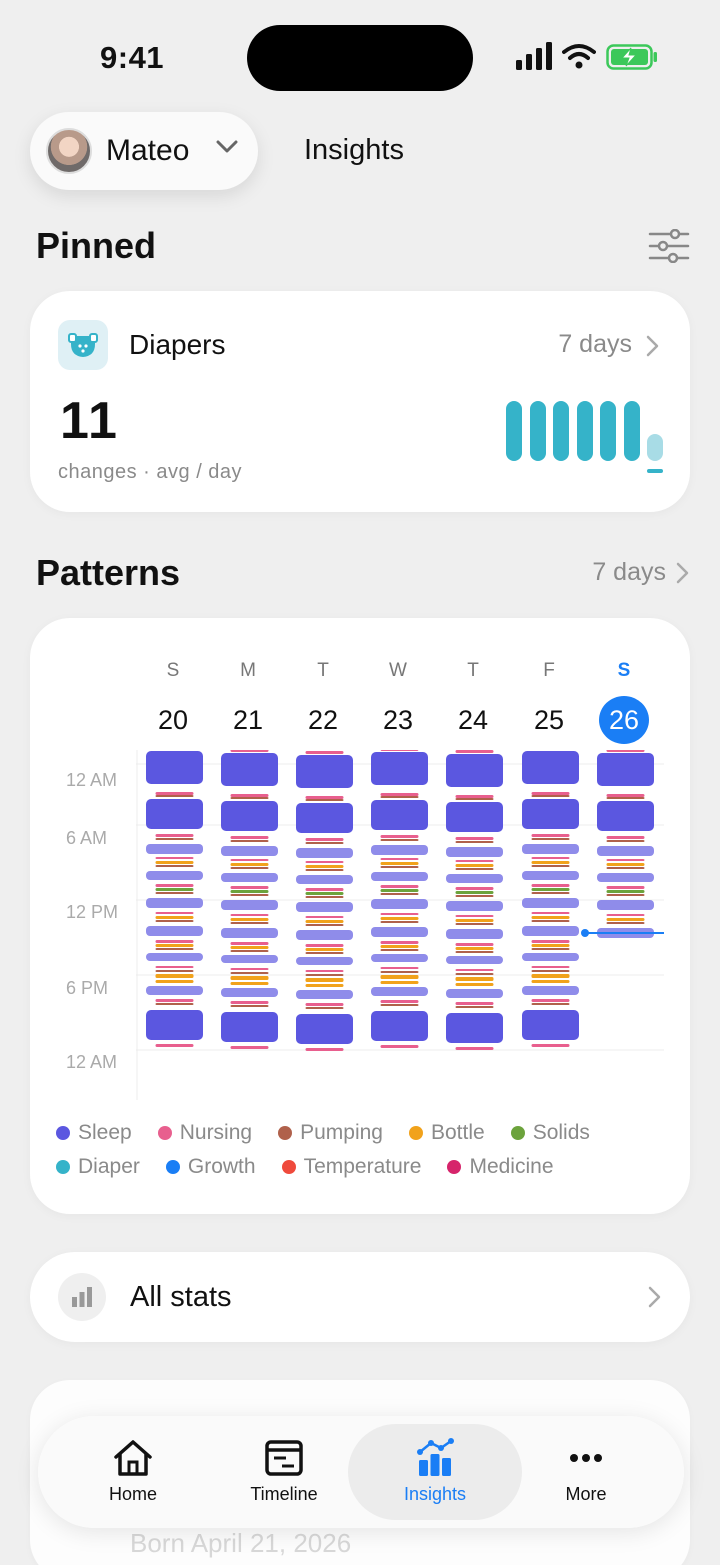  I want to click on profile-switcher: Mateo, so click(144, 151).